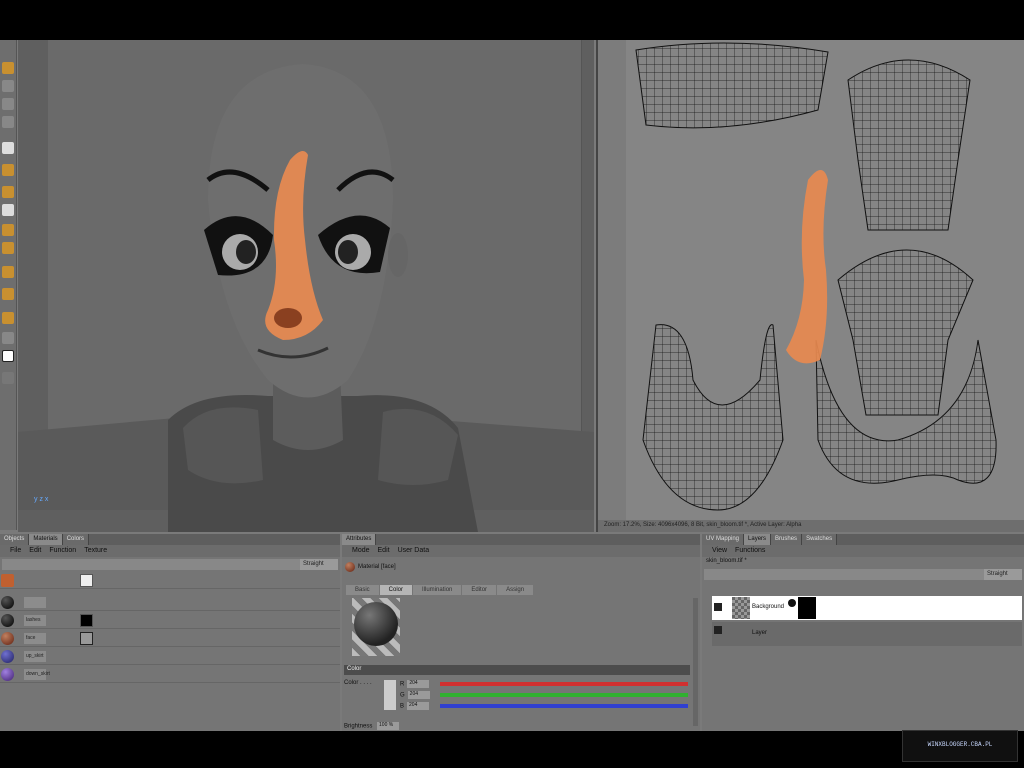 The image size is (1024, 768). Describe the element at coordinates (863, 551) in the screenshot. I see `layers-menubar: View Functions` at that location.